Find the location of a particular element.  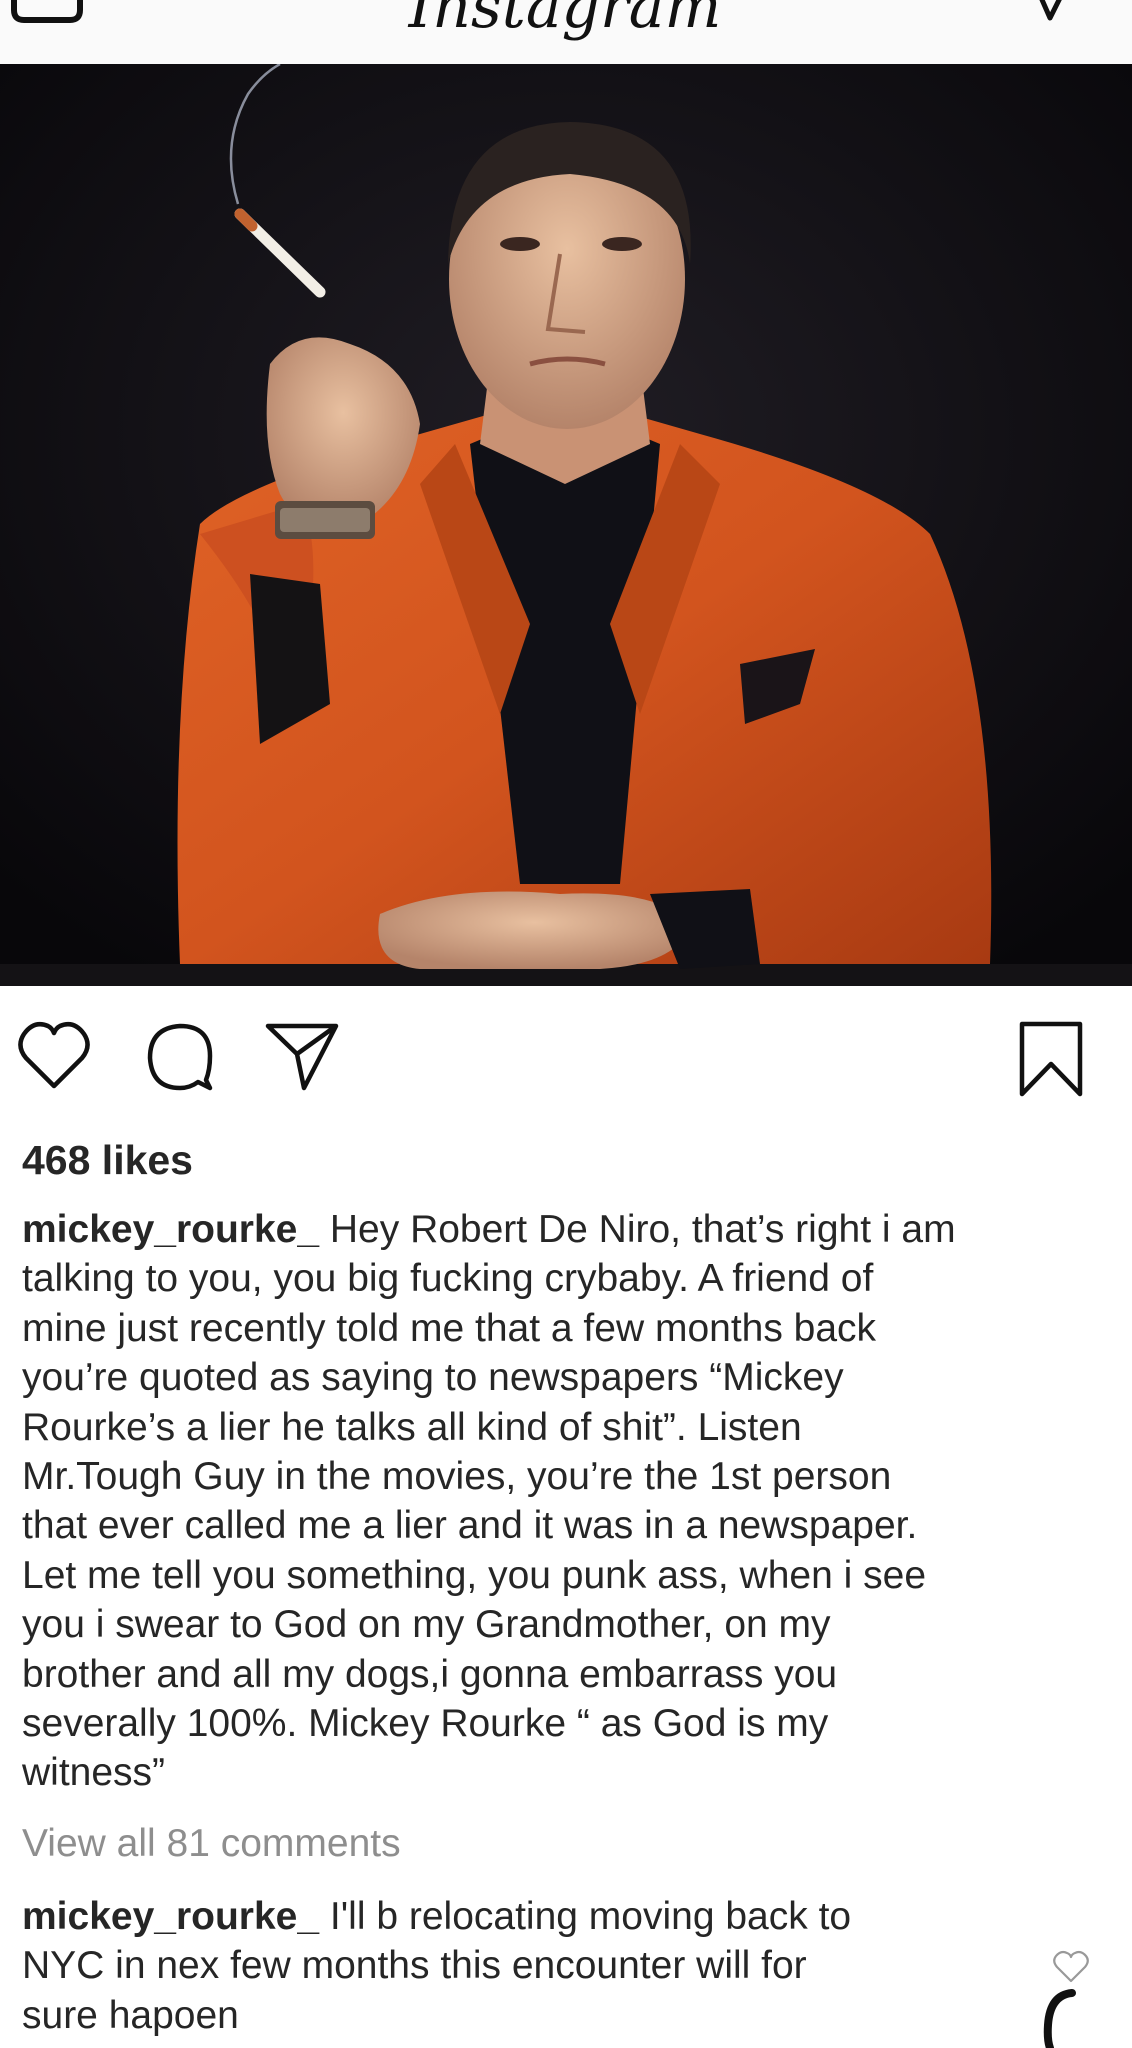

app-header: Instagram is located at coordinates (566, 32).